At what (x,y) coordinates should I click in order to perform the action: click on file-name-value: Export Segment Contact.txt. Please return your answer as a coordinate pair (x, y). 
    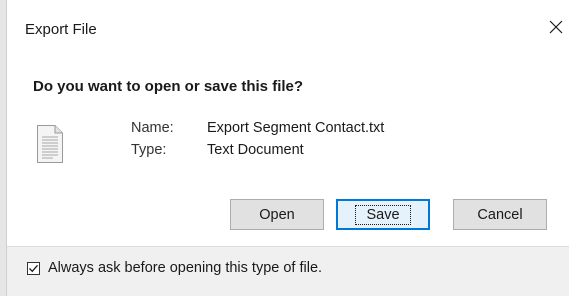
    Looking at the image, I should click on (296, 128).